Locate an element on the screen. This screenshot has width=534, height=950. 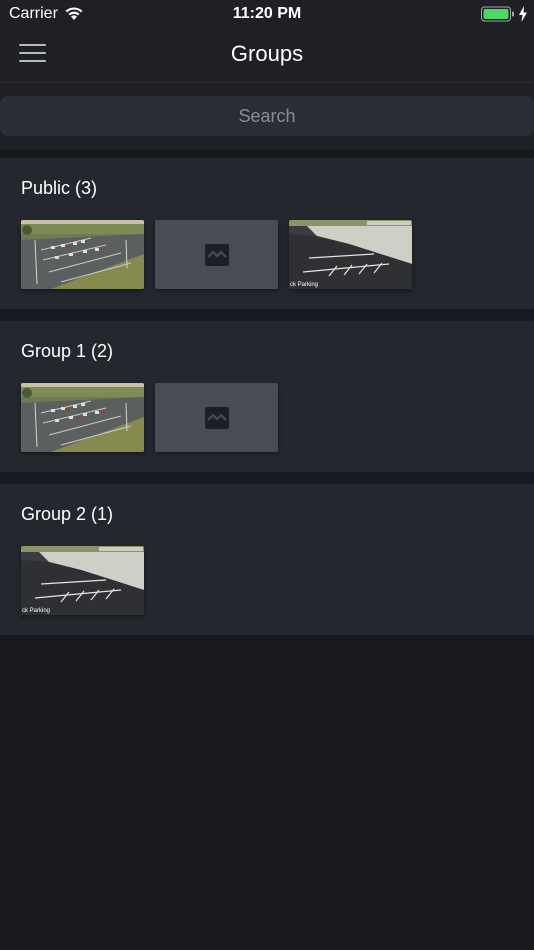
search-input is located at coordinates (267, 116).